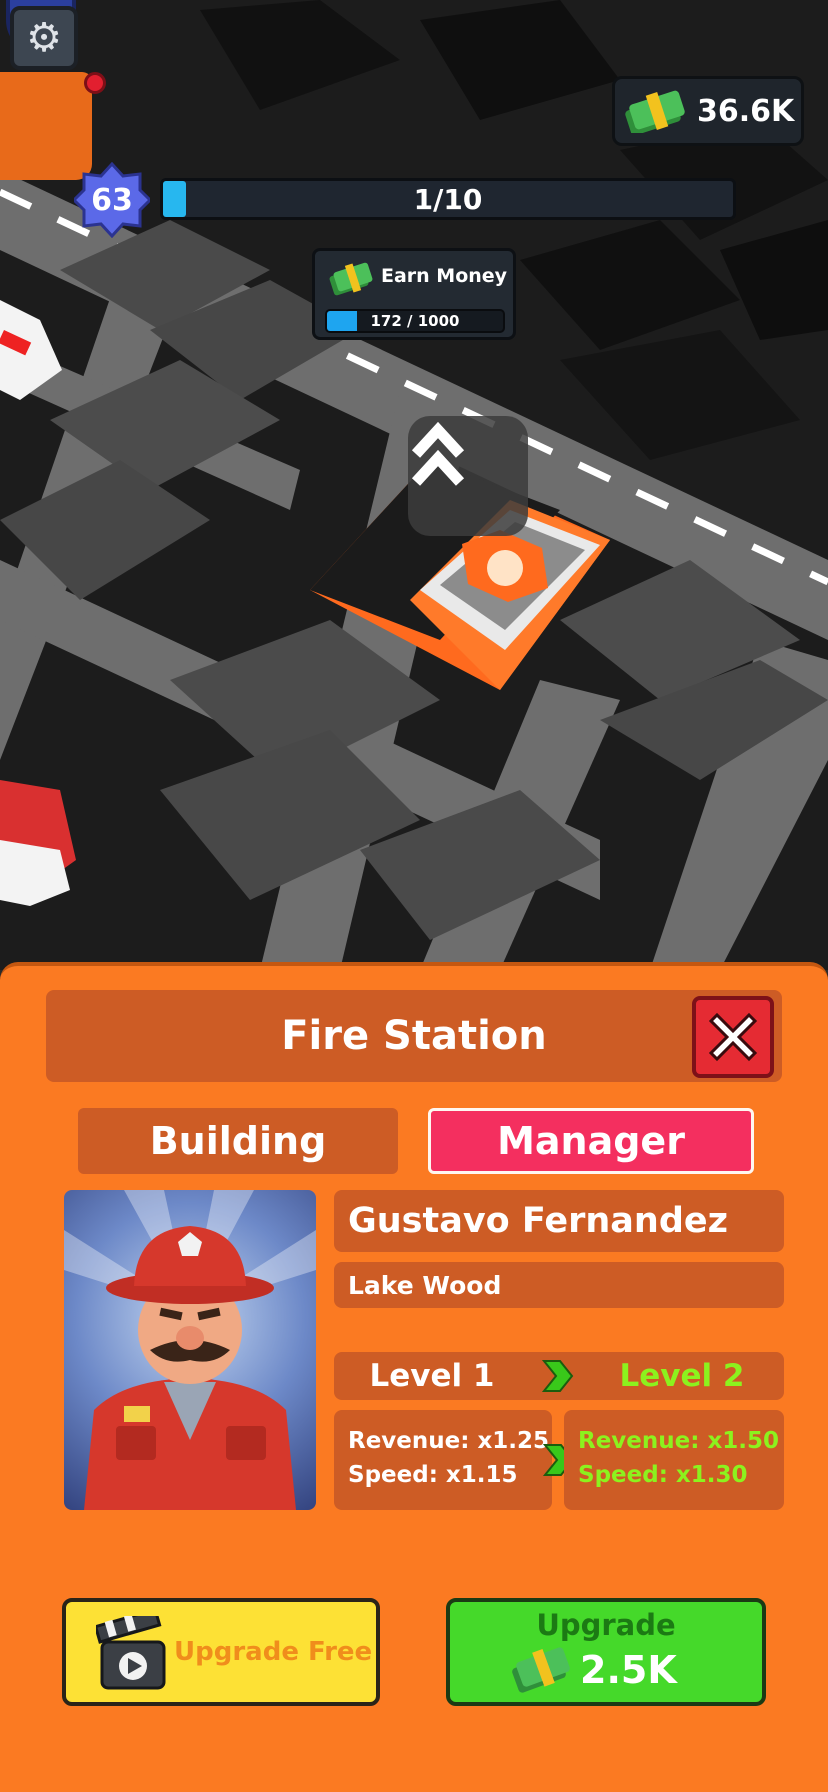 This screenshot has height=1792, width=828. Describe the element at coordinates (449, 1441) in the screenshot. I see `current-revenue: Revenue: x1.25` at that location.